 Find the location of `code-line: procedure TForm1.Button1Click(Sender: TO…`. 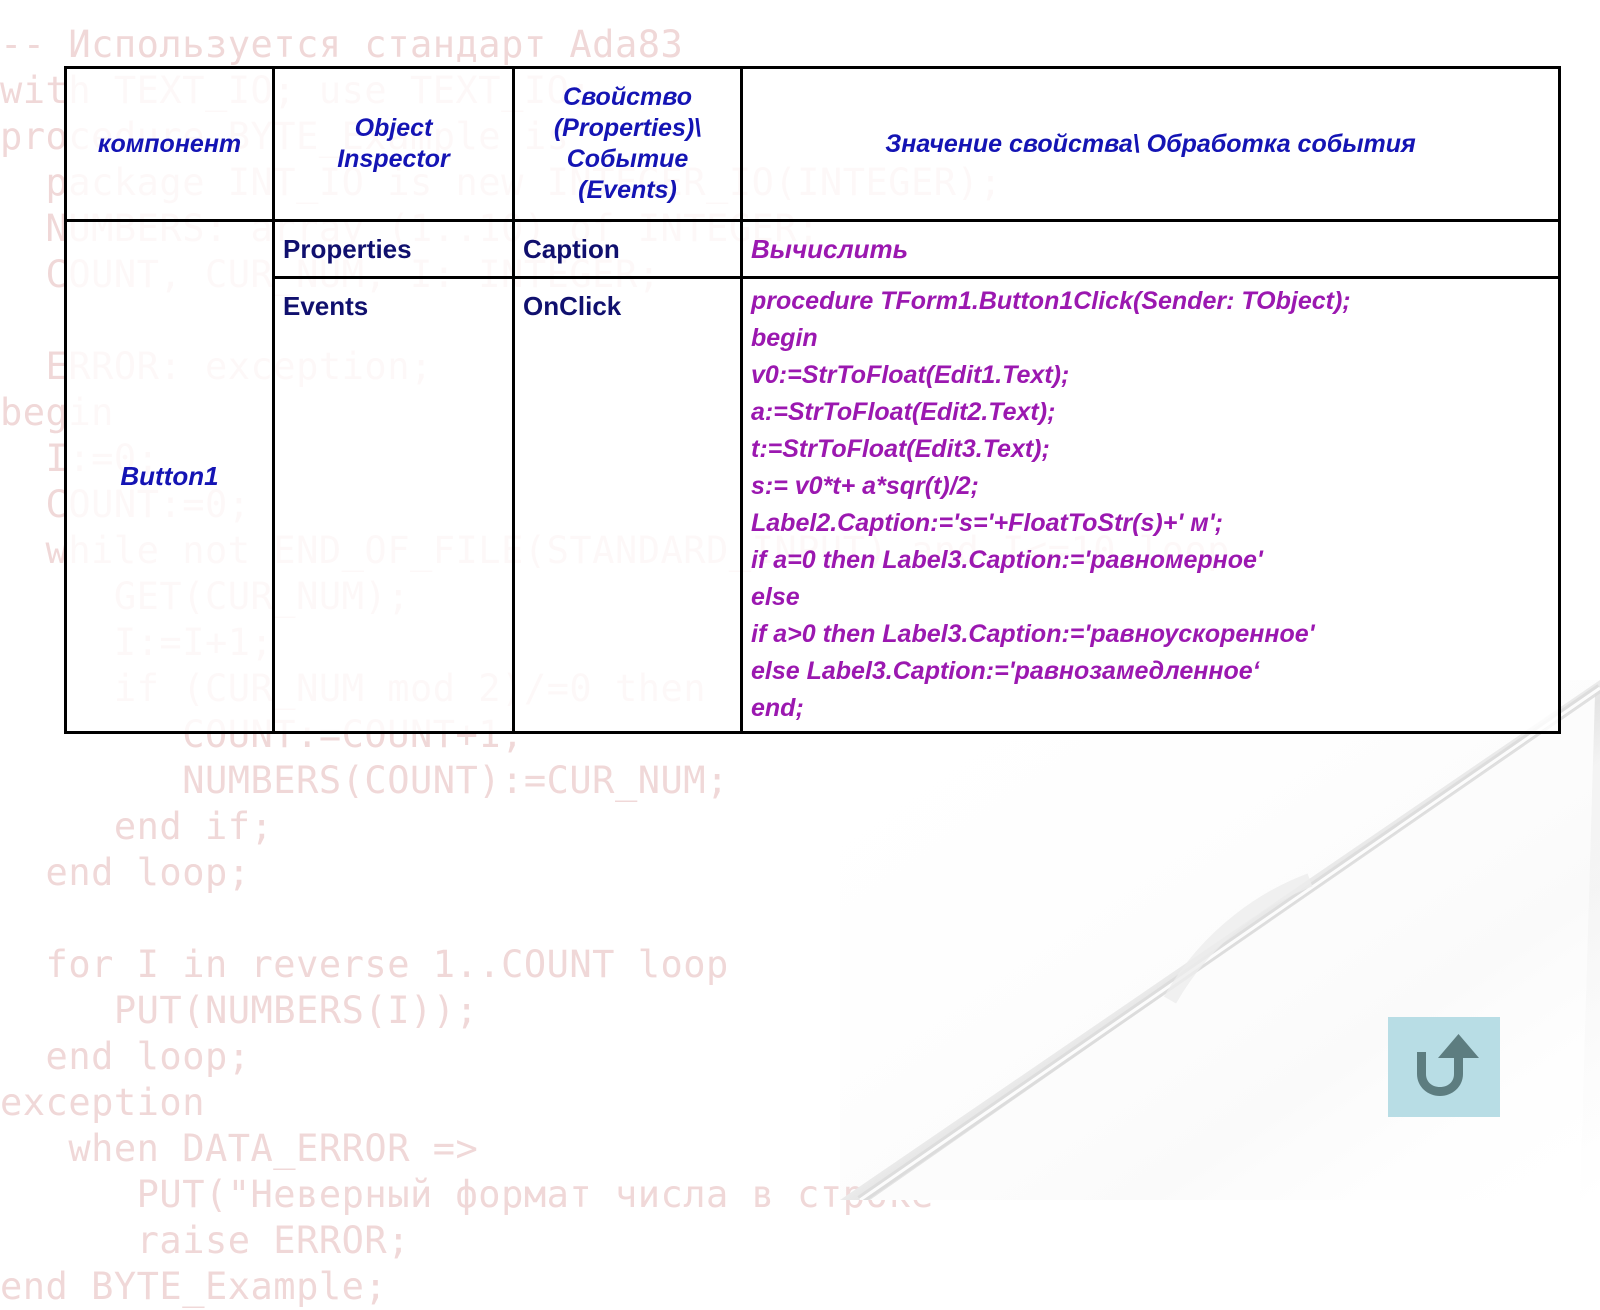

code-line: procedure TForm1.Button1Click(Sender: TO… is located at coordinates (1051, 301).